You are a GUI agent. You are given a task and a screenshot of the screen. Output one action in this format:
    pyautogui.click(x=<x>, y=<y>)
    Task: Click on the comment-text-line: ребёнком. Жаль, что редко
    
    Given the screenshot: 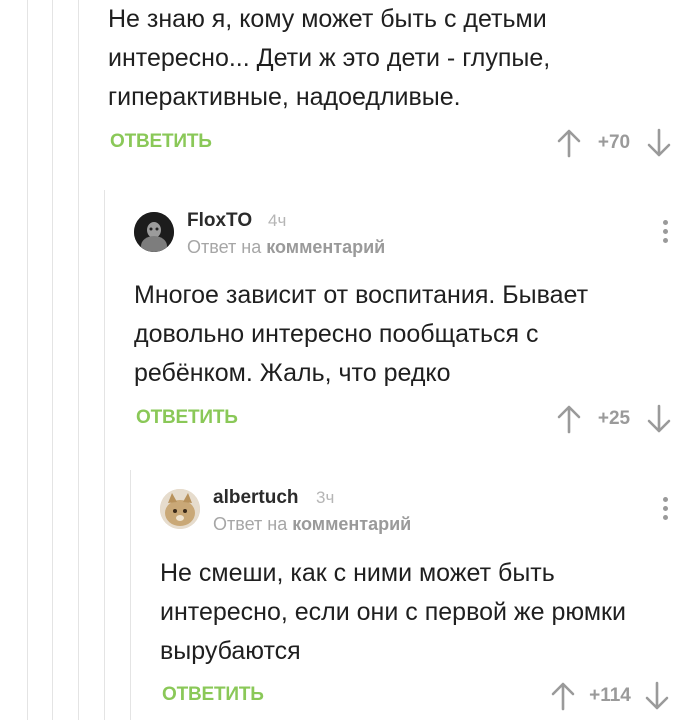 What is the action you would take?
    pyautogui.click(x=292, y=373)
    